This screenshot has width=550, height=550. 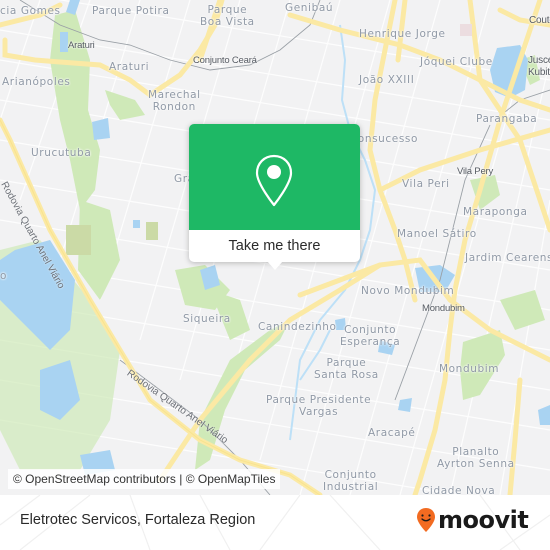 What do you see at coordinates (426, 184) in the screenshot?
I see `place-label: Vila Peri` at bounding box center [426, 184].